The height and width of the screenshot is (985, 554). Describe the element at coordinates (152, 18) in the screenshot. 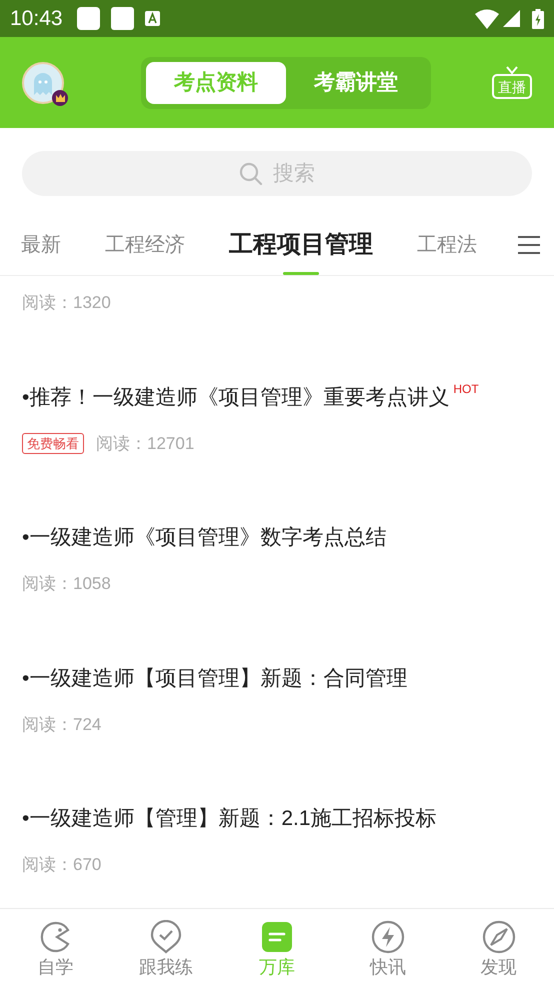

I see `keyboard-icon` at that location.